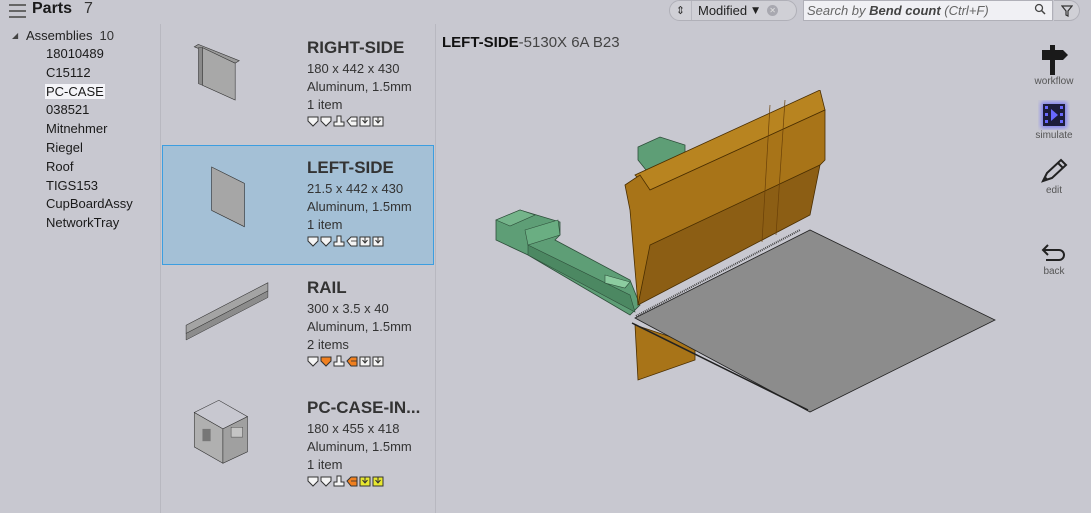 The image size is (1091, 513). What do you see at coordinates (64, 147) in the screenshot?
I see `tree-item-label: Riegel` at bounding box center [64, 147].